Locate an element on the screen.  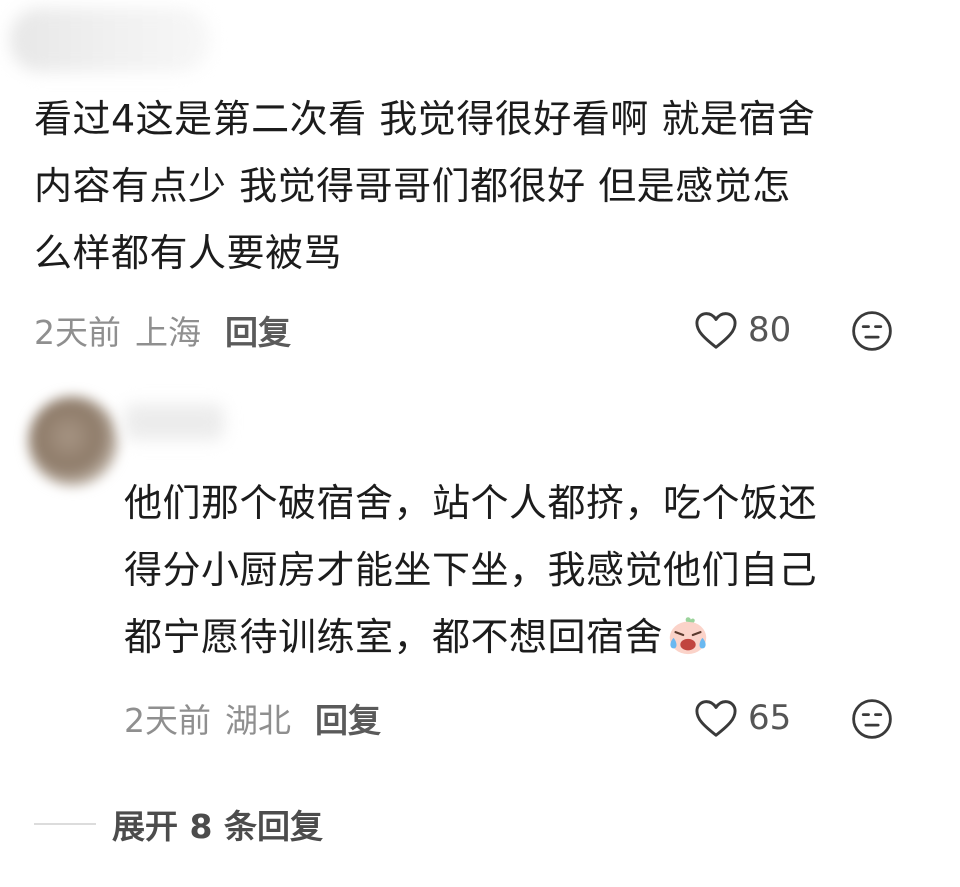
comment-meta: 2天前 湖北 回复 is located at coordinates (252, 718).